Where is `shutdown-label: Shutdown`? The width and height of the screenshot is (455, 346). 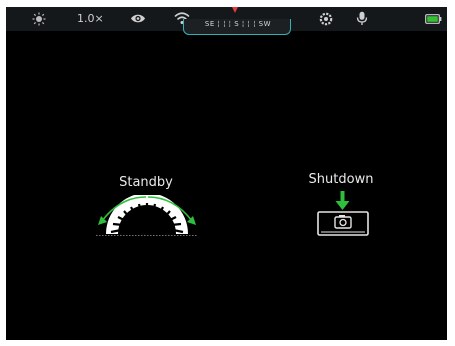 shutdown-label: Shutdown is located at coordinates (341, 179).